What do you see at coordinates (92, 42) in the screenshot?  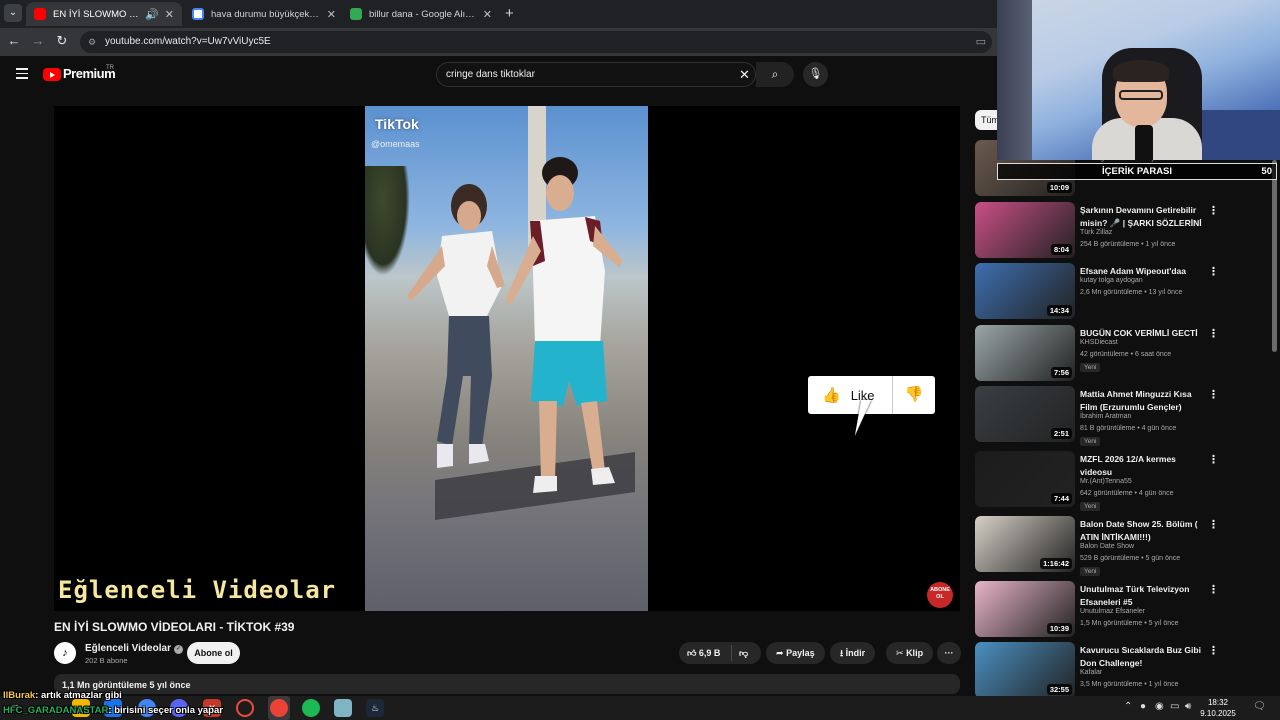 I see `site-info-icon: ⚙` at bounding box center [92, 42].